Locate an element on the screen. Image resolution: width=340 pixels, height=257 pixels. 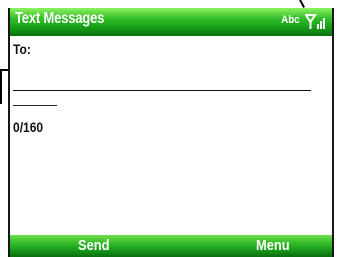
recipient-input is located at coordinates (162, 75).